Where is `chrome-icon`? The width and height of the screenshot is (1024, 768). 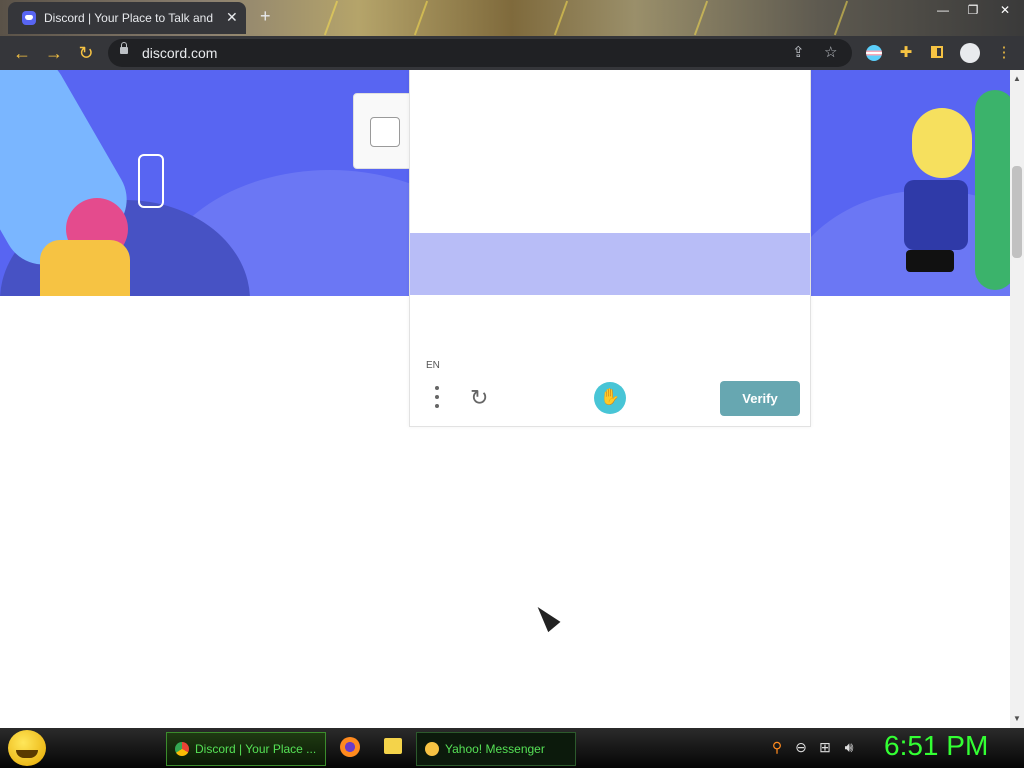 chrome-icon is located at coordinates (182, 749).